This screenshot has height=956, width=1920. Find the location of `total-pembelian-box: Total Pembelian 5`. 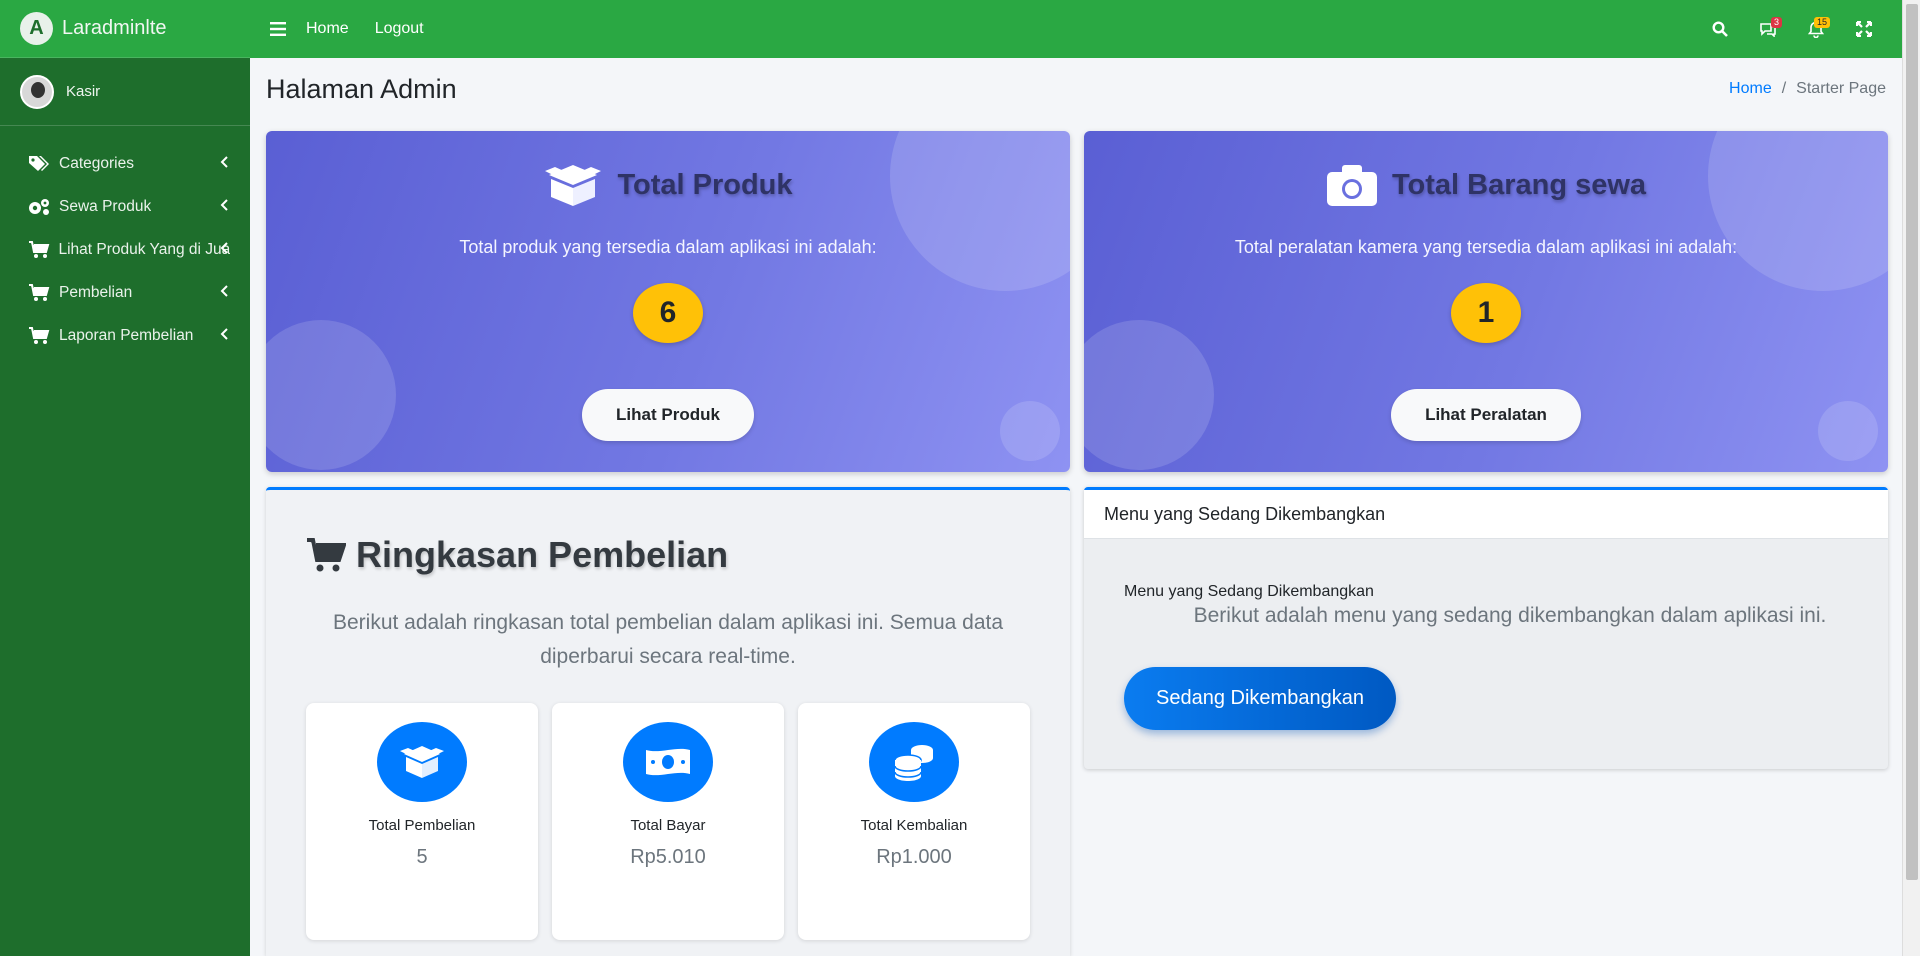

total-pembelian-box: Total Pembelian 5 is located at coordinates (422, 821).